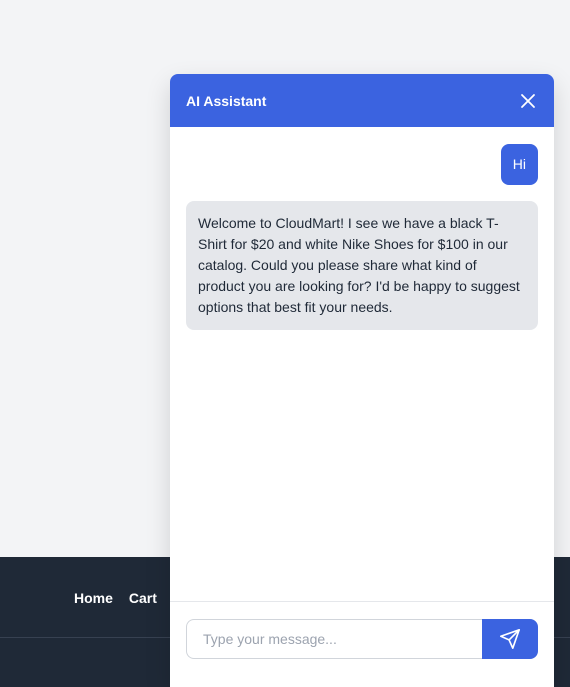  Describe the element at coordinates (226, 100) in the screenshot. I see `chat-title: AI Assistant` at that location.